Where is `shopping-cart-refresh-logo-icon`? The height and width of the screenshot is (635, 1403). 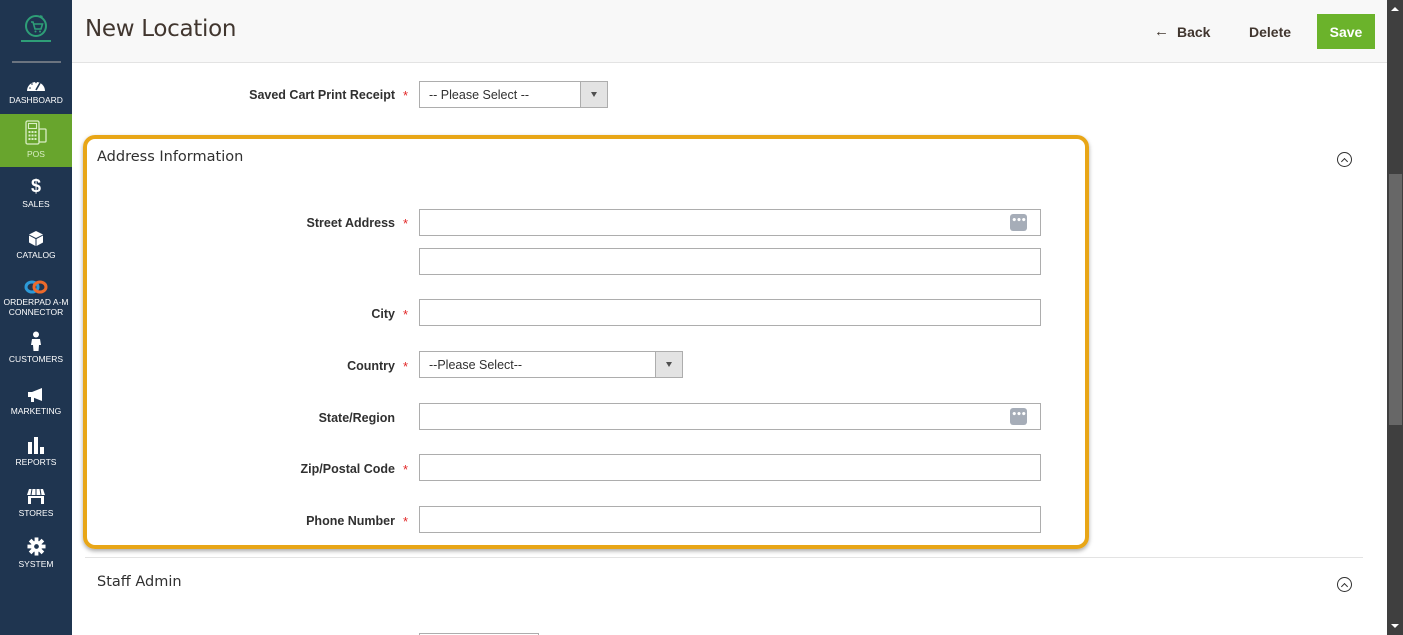 shopping-cart-refresh-logo-icon is located at coordinates (36, 26).